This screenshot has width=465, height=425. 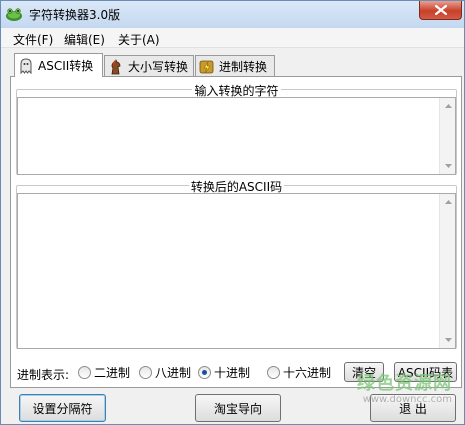 I want to click on radio-decimal-label: 十进制, so click(x=232, y=373).